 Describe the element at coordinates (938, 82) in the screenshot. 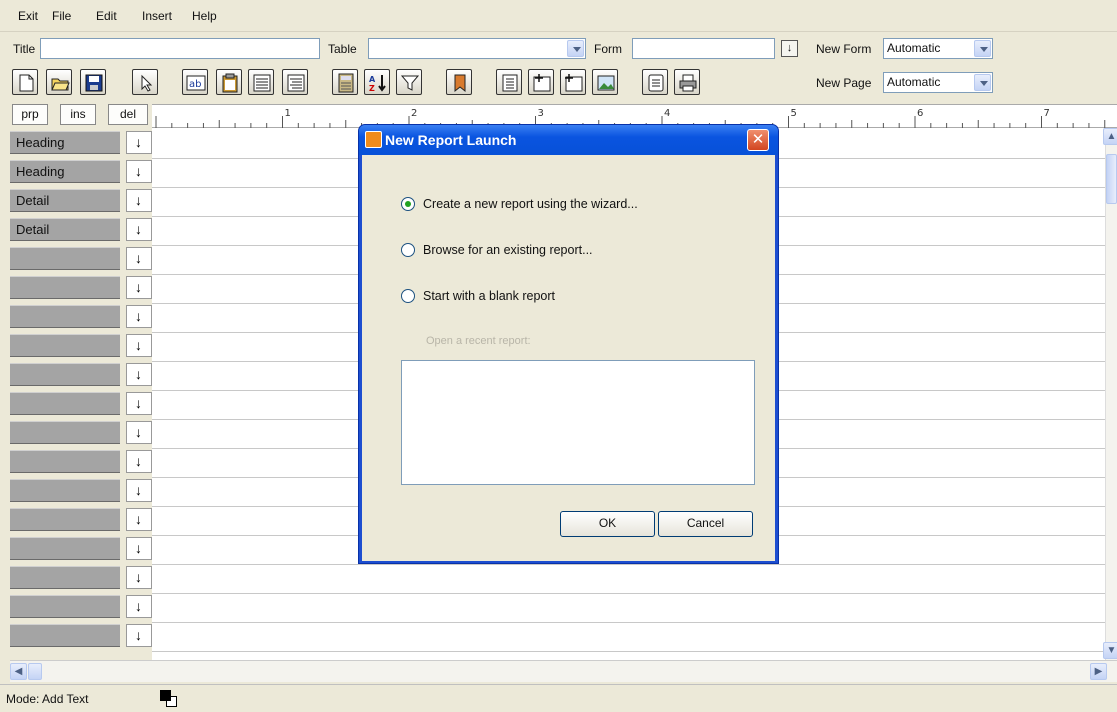

I see `new-page-select: Automatic` at that location.